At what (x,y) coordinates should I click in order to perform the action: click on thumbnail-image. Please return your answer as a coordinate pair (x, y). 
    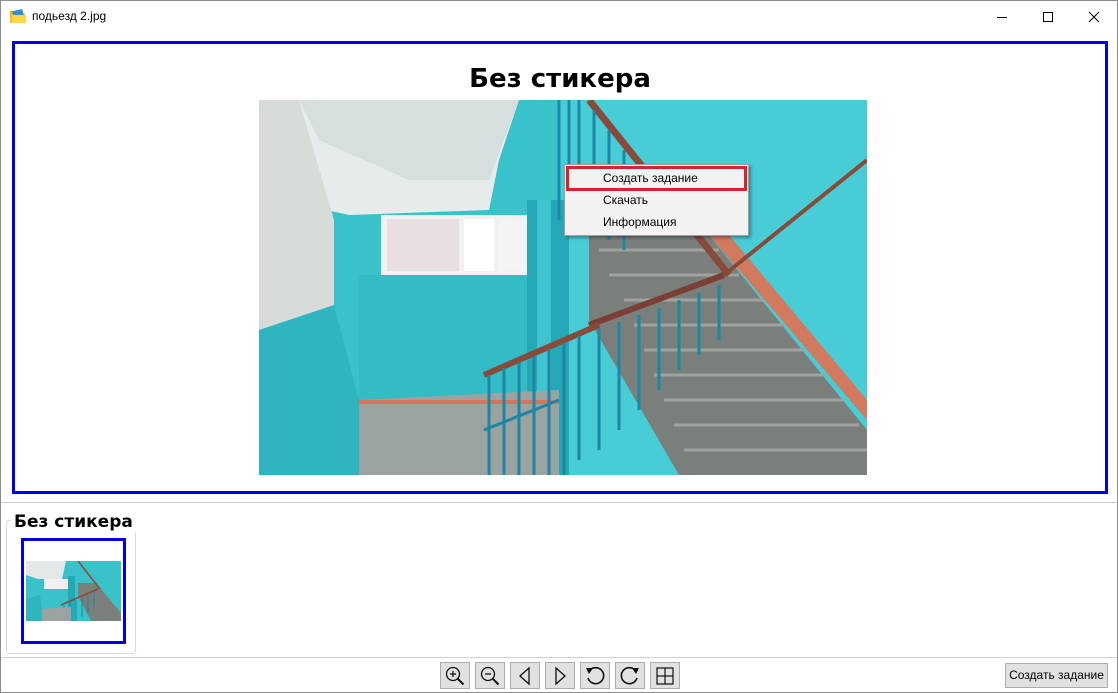
    Looking at the image, I should click on (73, 591).